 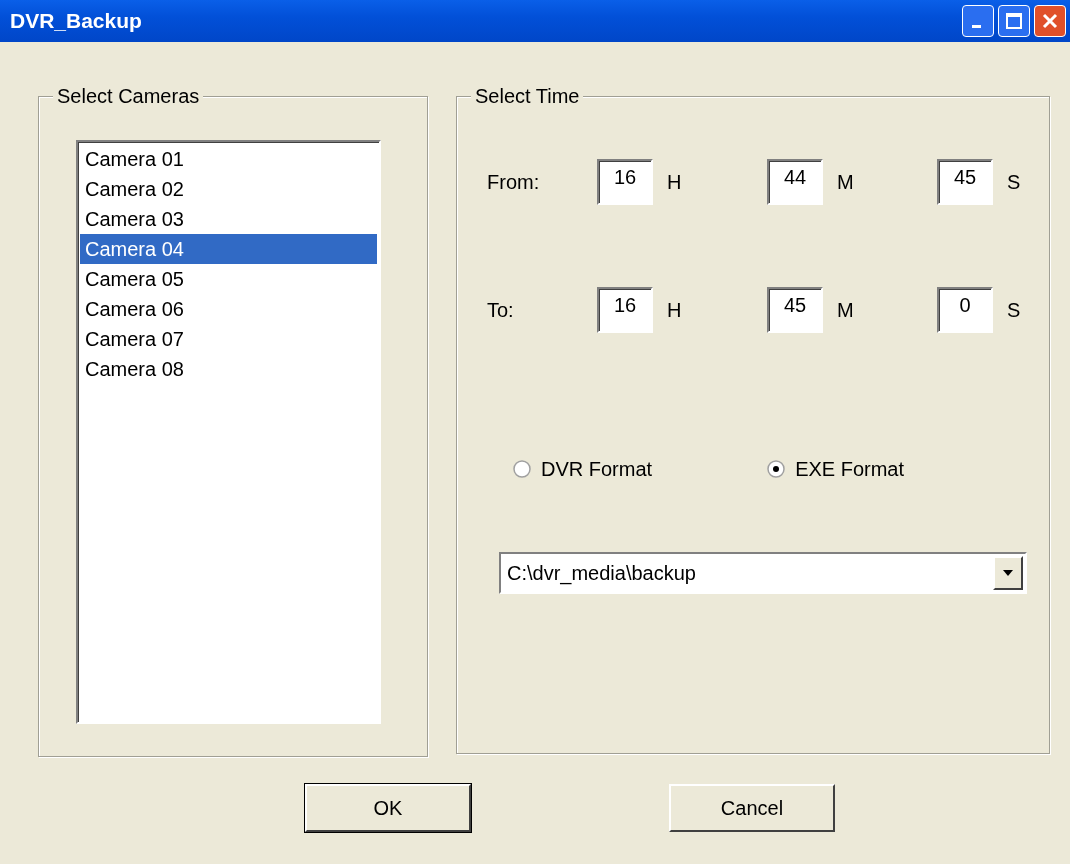 I want to click on camera-item: Camera 03, so click(x=228, y=219).